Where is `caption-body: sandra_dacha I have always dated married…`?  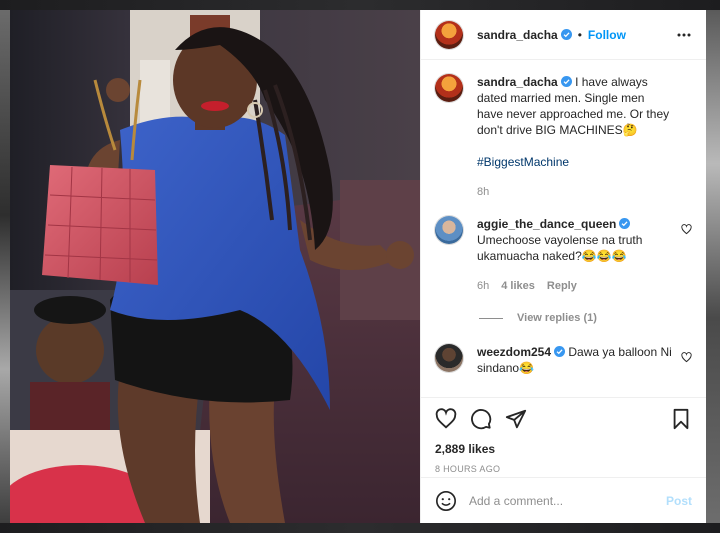 caption-body: sandra_dacha I have always dated married… is located at coordinates (575, 137).